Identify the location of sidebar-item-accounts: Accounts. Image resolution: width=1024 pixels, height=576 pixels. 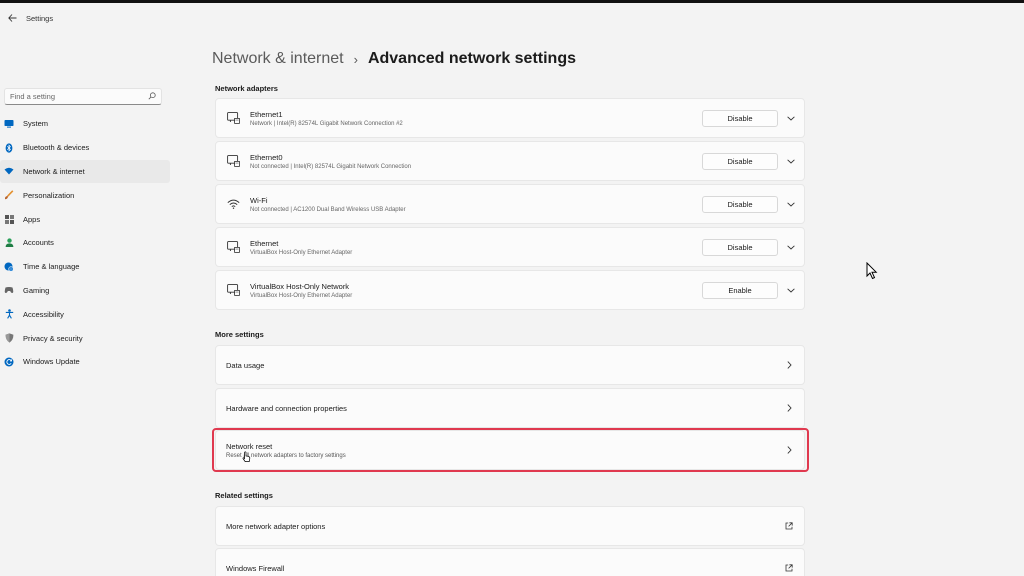
(85, 243).